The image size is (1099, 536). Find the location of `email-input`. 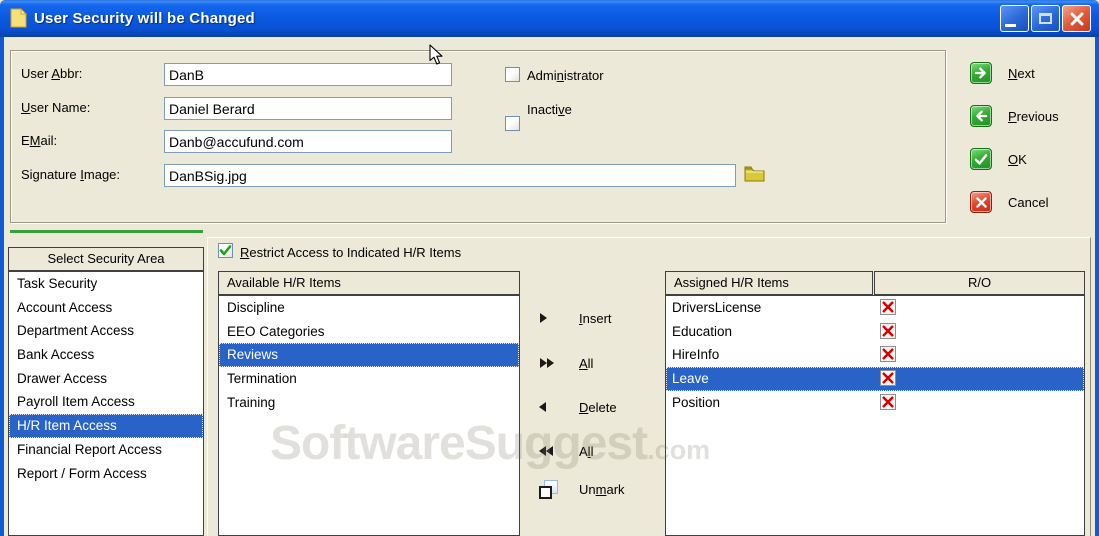

email-input is located at coordinates (308, 141).